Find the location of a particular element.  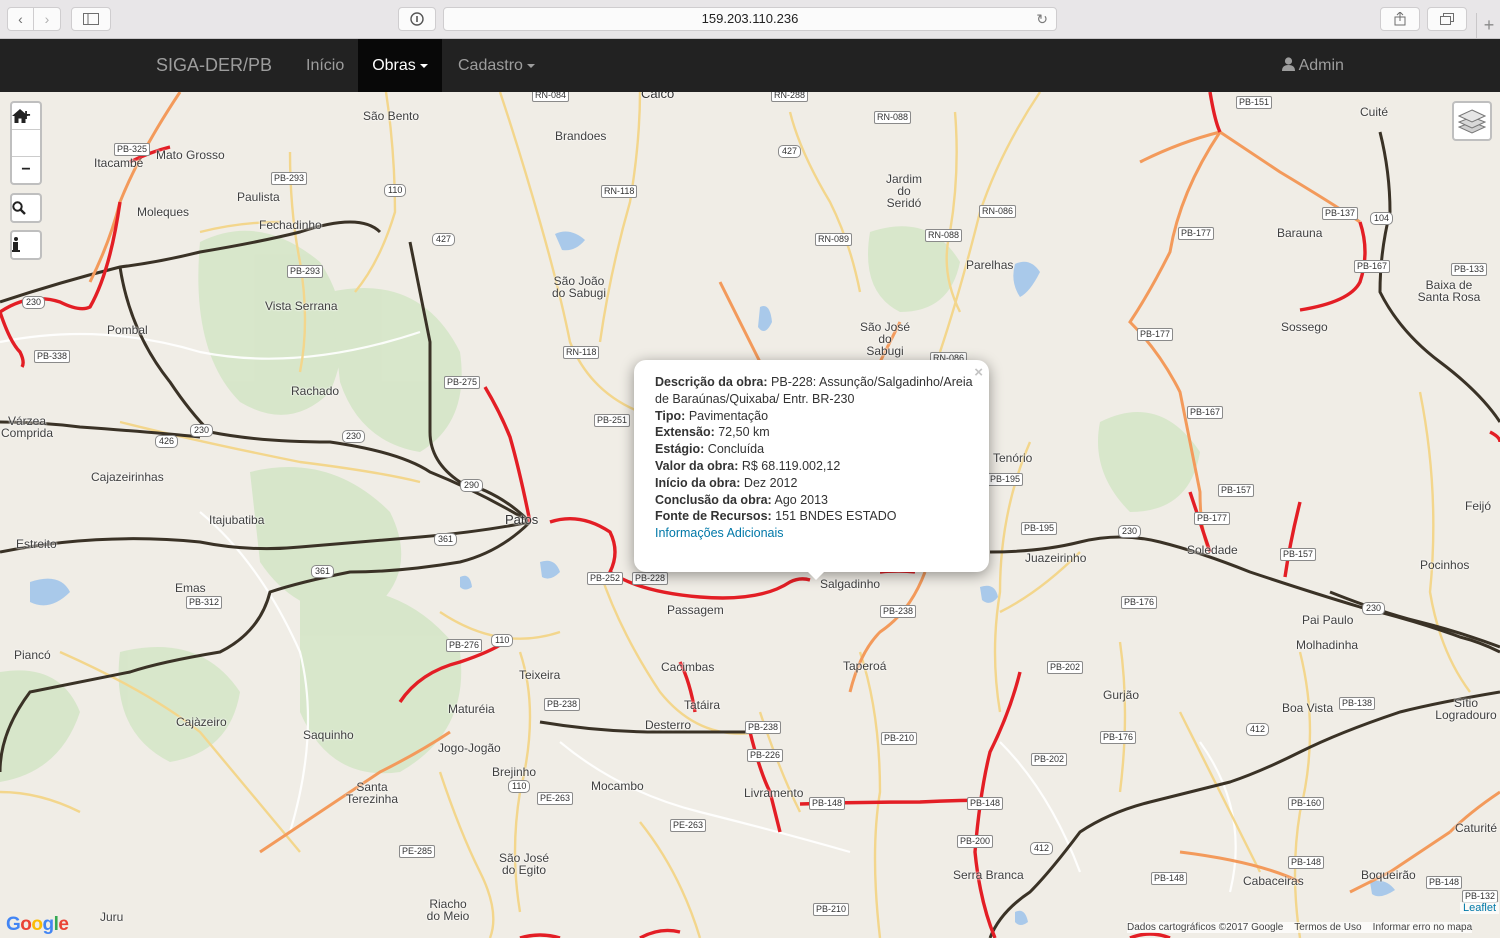

place-label: Itacambé is located at coordinates (119, 163).